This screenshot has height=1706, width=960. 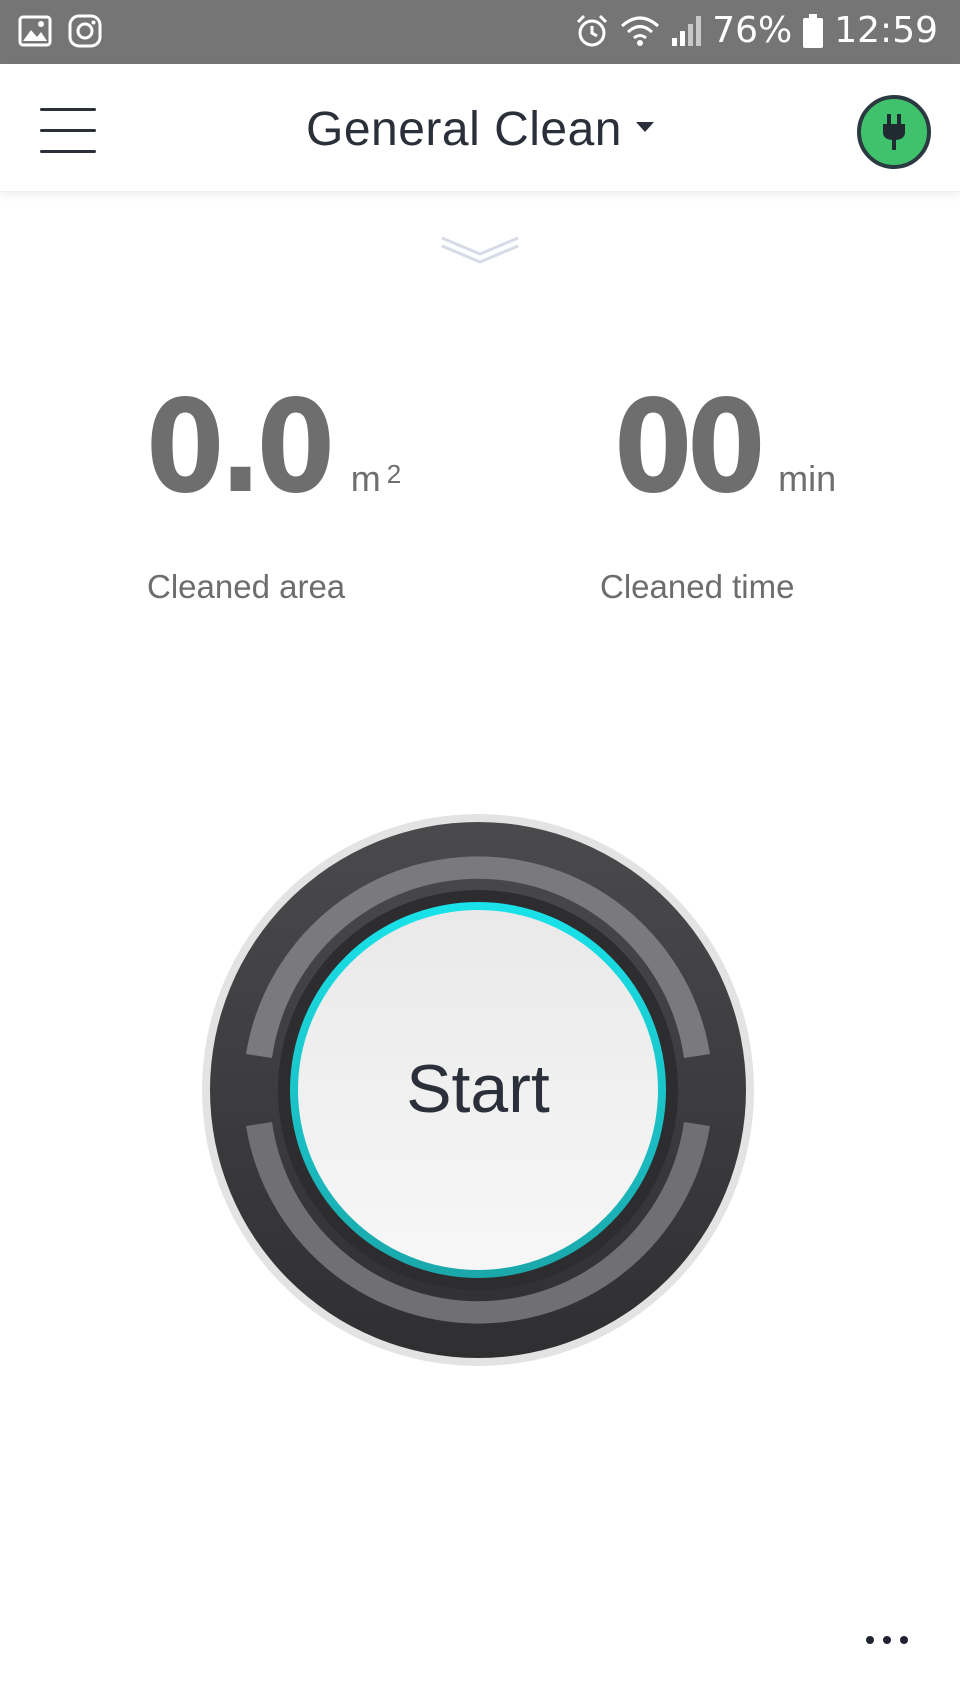 What do you see at coordinates (686, 31) in the screenshot?
I see `signal-icon` at bounding box center [686, 31].